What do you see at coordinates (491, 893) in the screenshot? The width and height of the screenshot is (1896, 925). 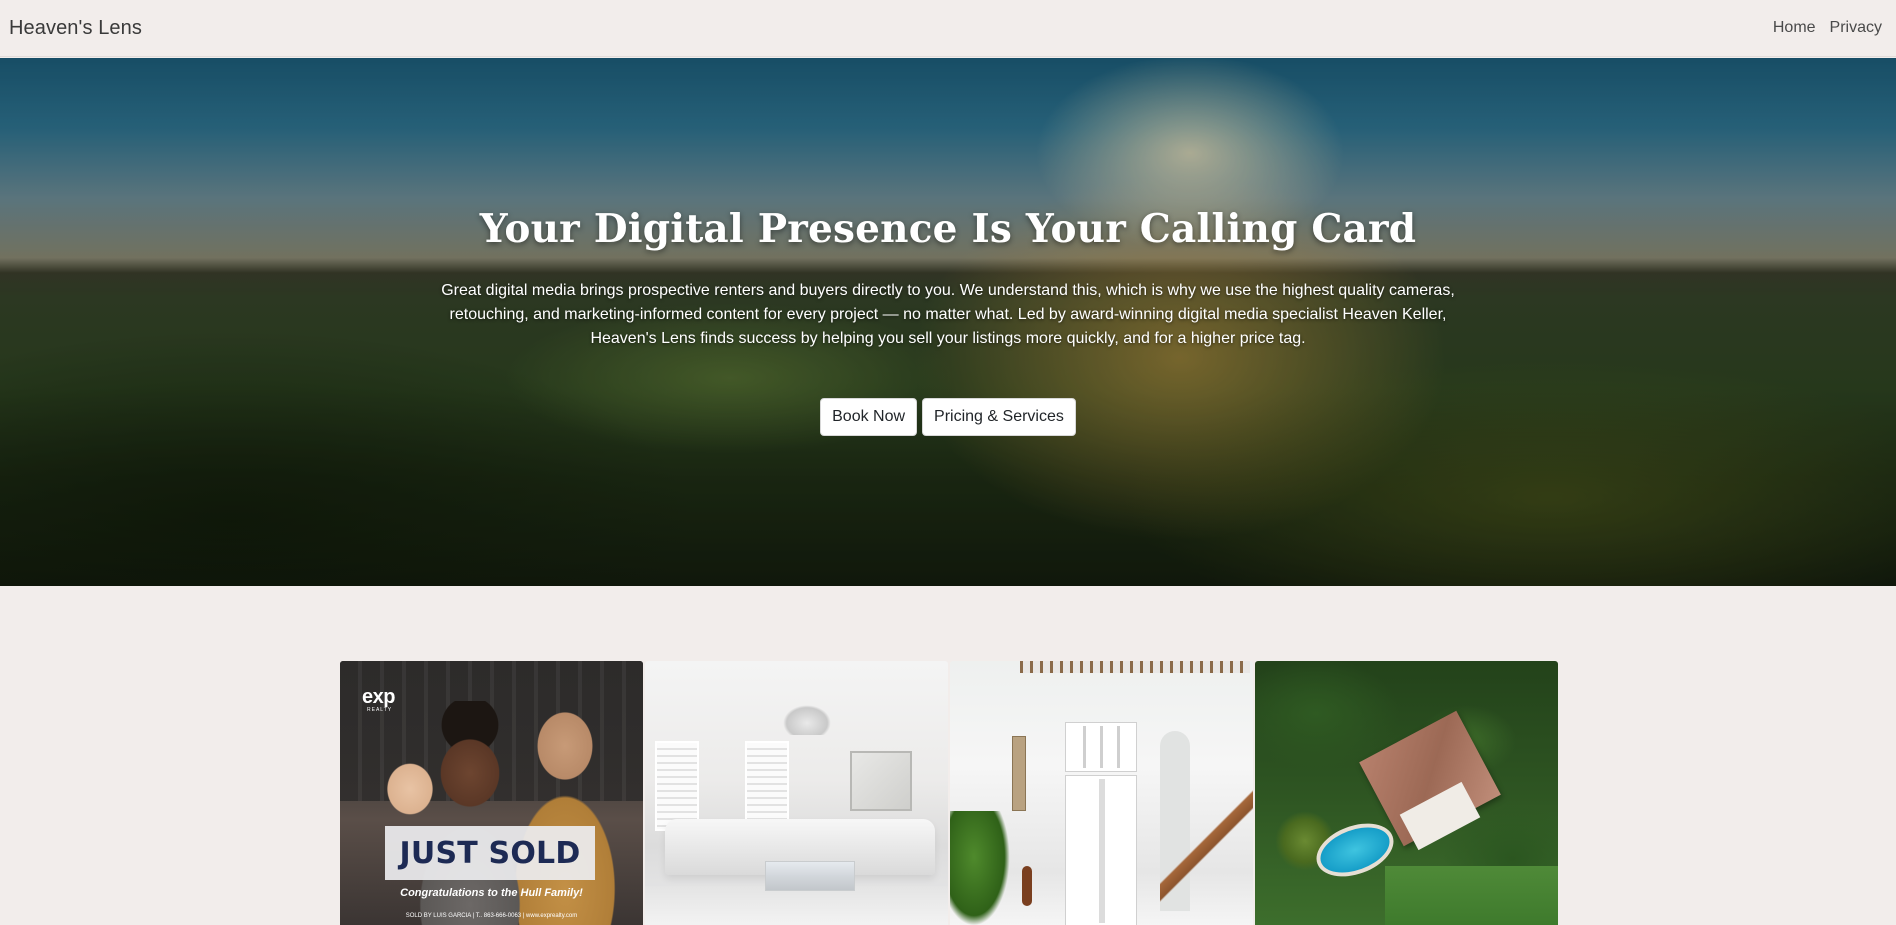 I see `sold-congrats-text: Congratulations to the Hull Family!` at bounding box center [491, 893].